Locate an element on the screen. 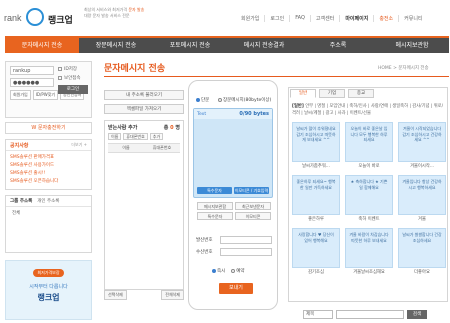  name-input: 이름 is located at coordinates (115, 136).